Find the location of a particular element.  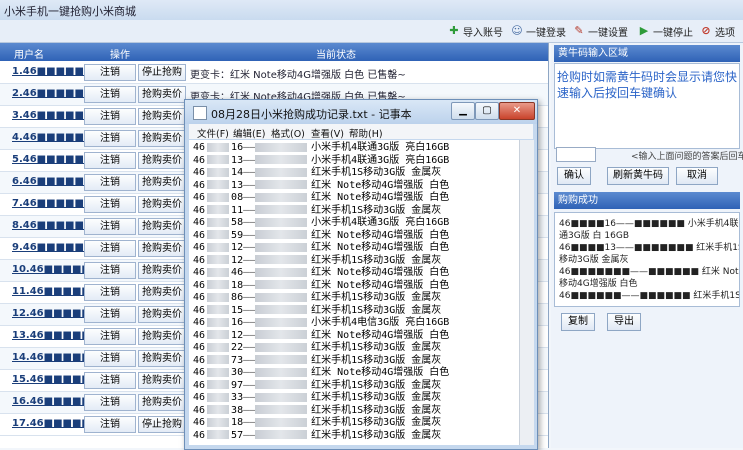

text-line: 46 73—— 红米手机1S移动3G版 金属灰 is located at coordinates (317, 360).